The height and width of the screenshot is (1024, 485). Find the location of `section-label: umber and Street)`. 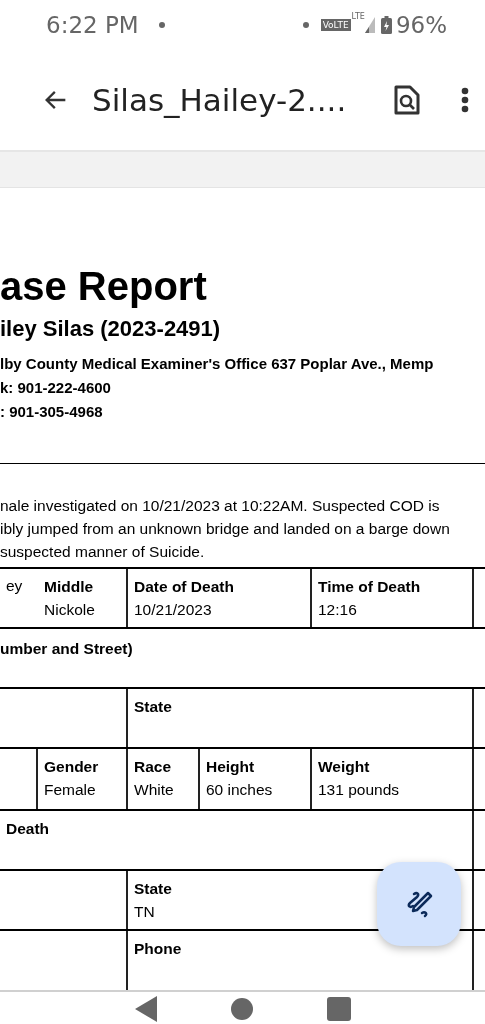

section-label: umber and Street) is located at coordinates (66, 649).